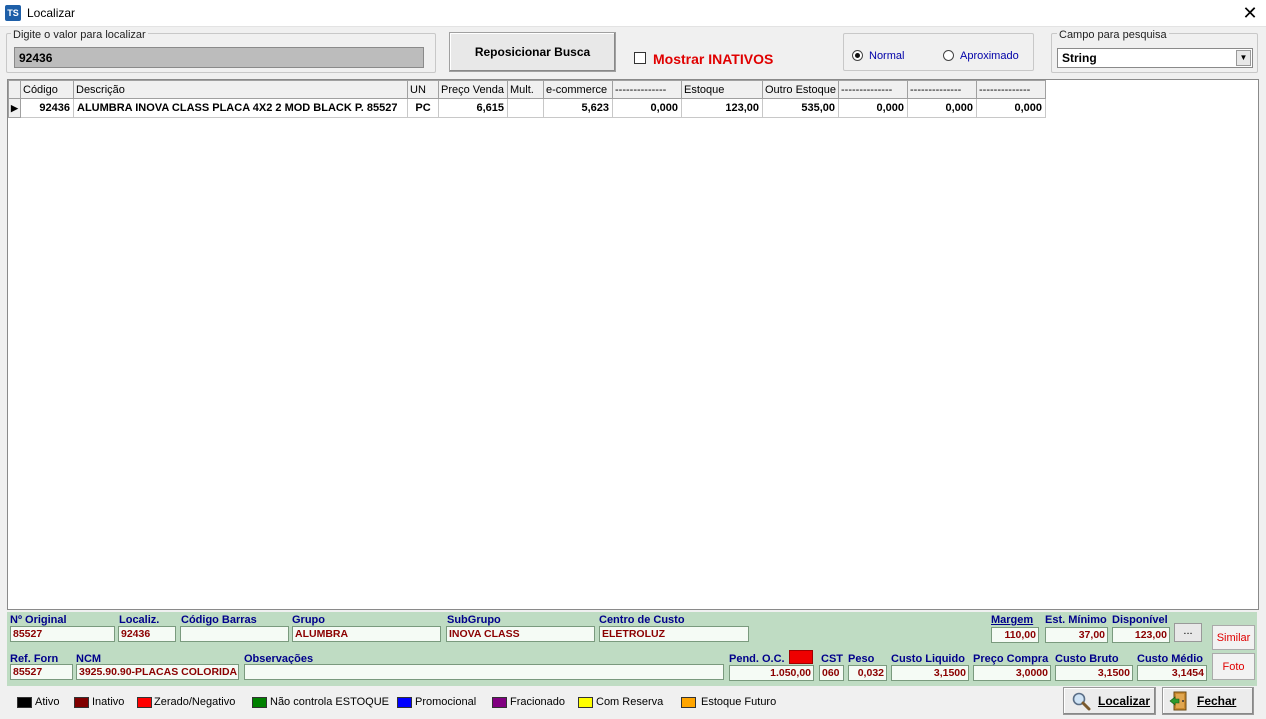 This screenshot has width=1266, height=719. What do you see at coordinates (14, 108) in the screenshot?
I see `row-pointer-icon: ▶` at bounding box center [14, 108].